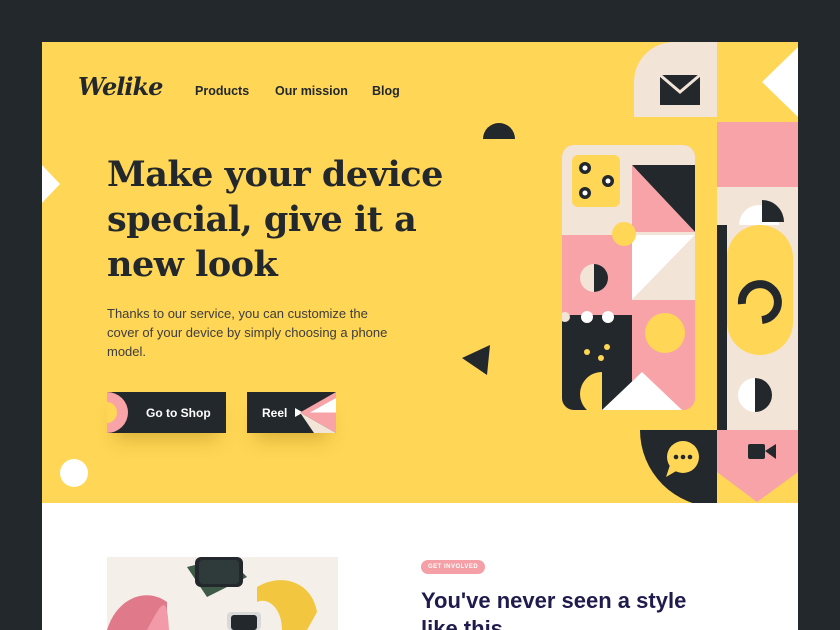 This screenshot has width=840, height=630. What do you see at coordinates (275, 412) in the screenshot?
I see `reel-label: Reel` at bounding box center [275, 412].